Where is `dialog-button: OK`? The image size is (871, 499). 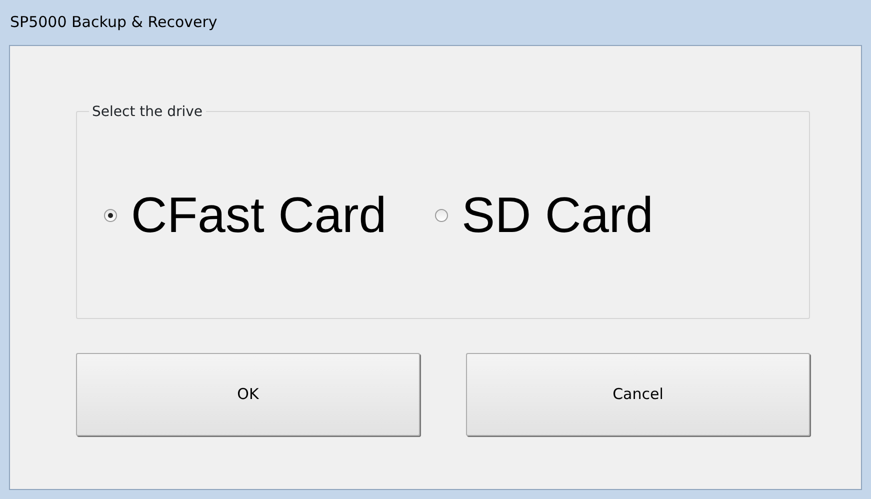 dialog-button: OK is located at coordinates (248, 394).